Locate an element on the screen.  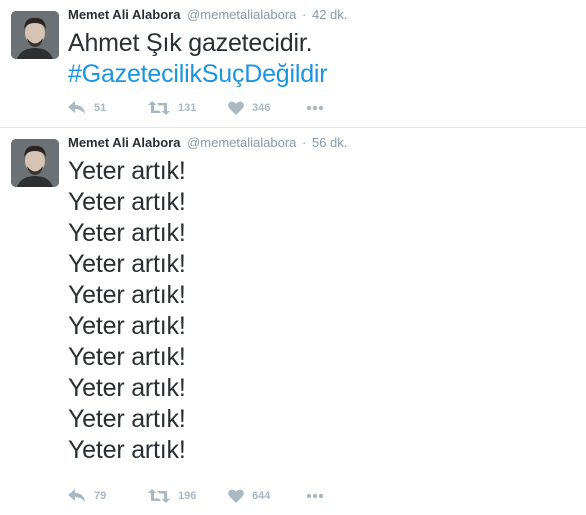
like-count: 644 is located at coordinates (261, 496).